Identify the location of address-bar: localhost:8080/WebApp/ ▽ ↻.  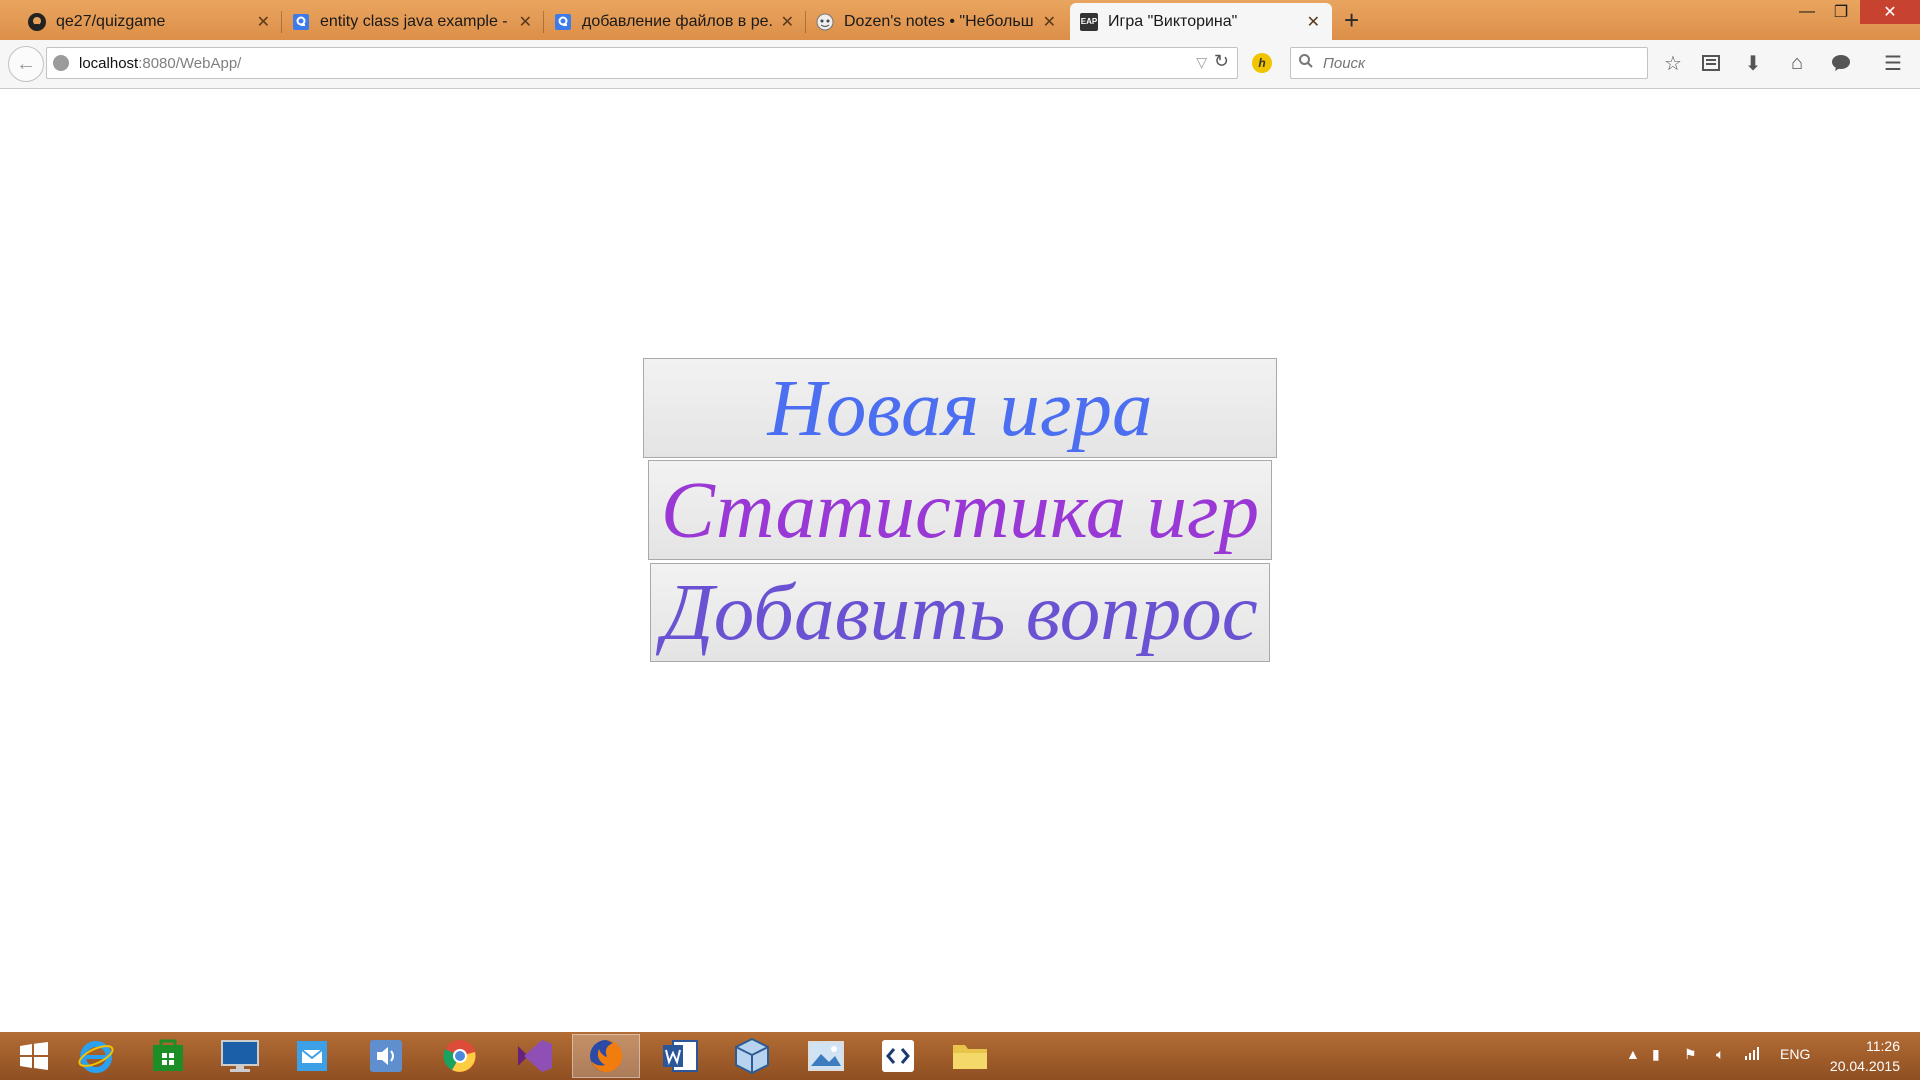
(642, 63).